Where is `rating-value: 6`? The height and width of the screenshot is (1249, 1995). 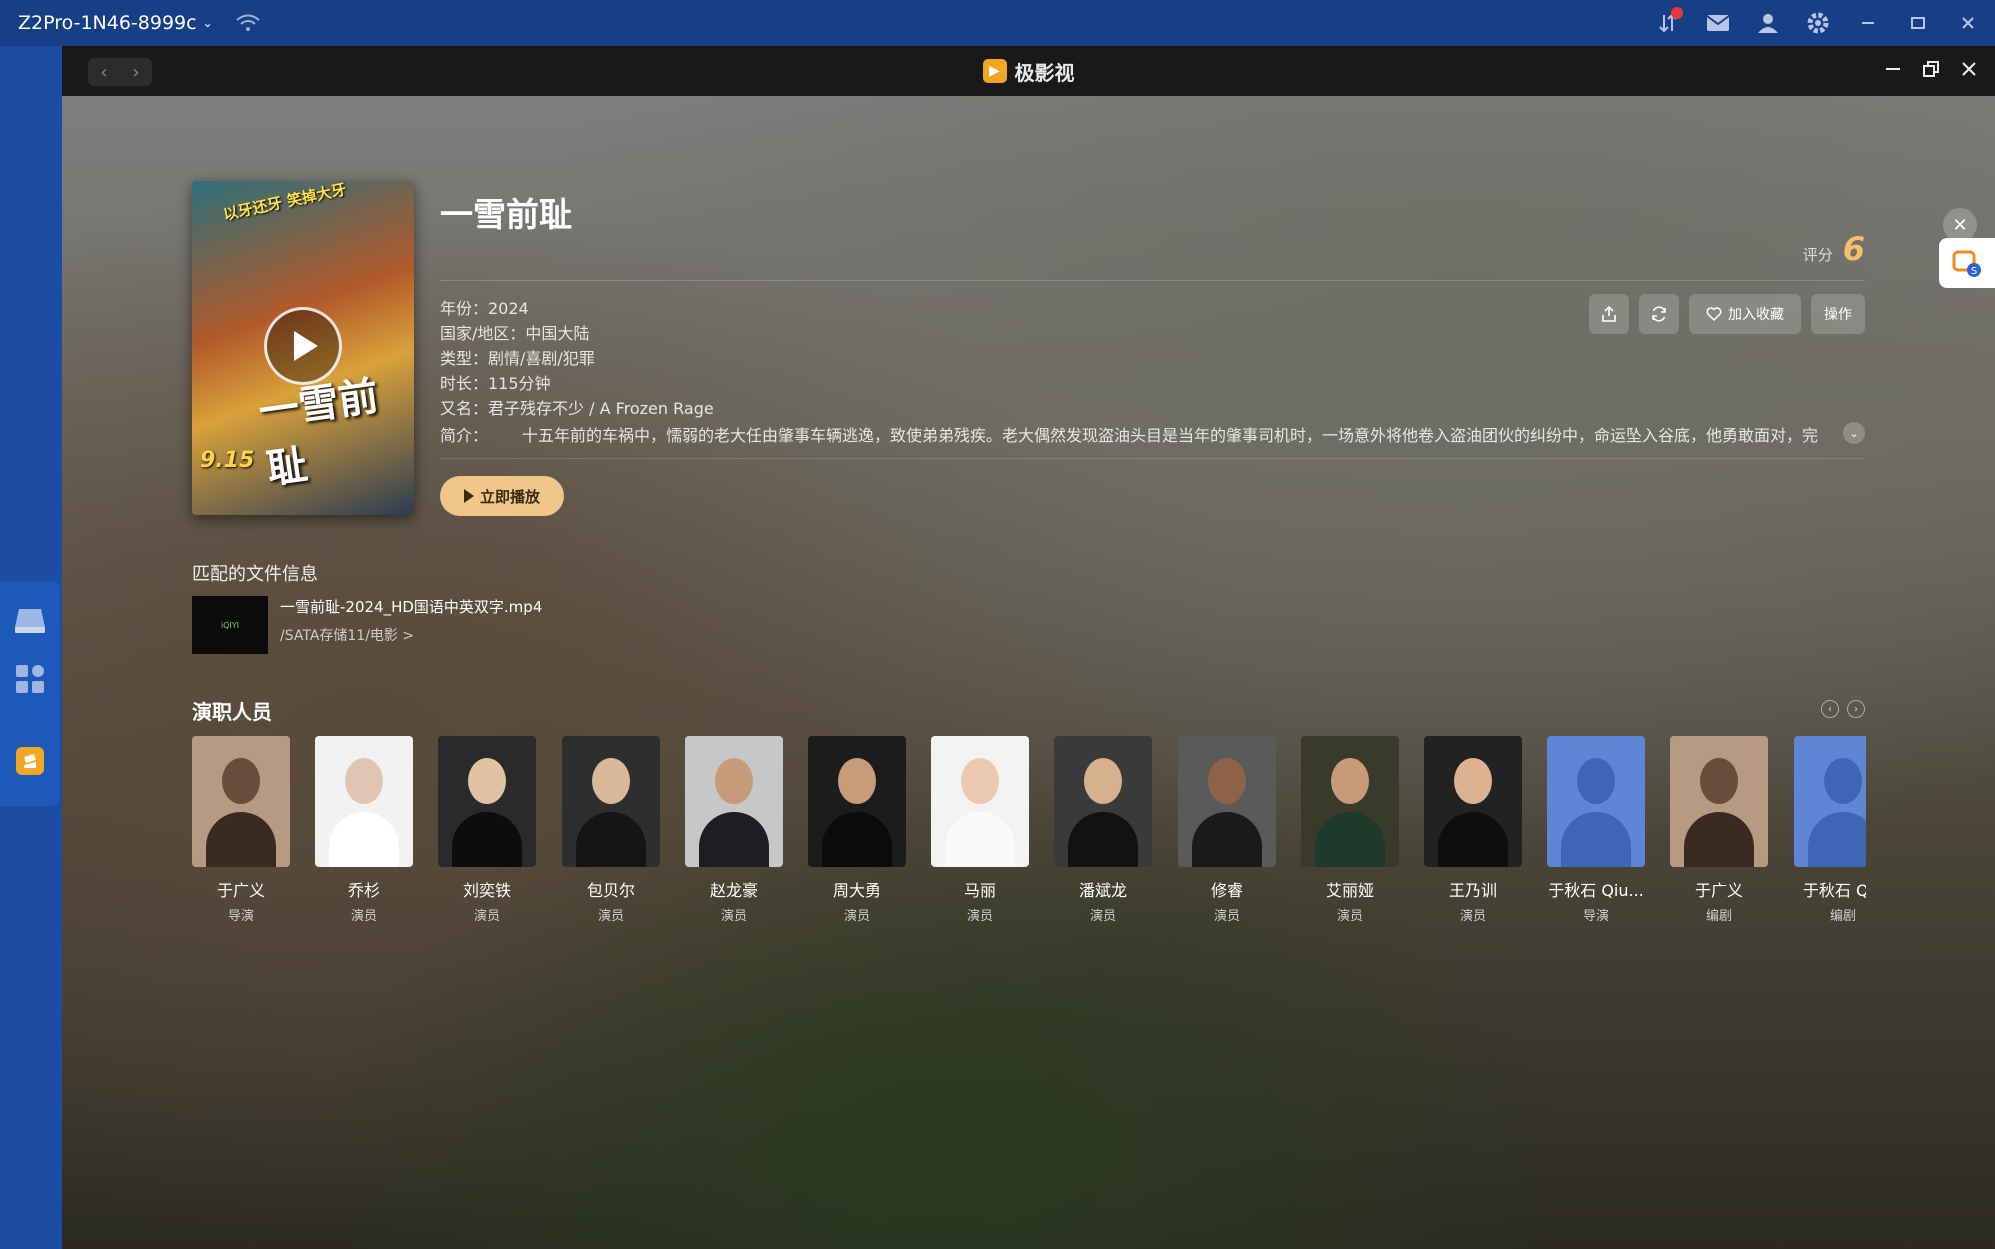
rating-value: 6 is located at coordinates (1853, 249).